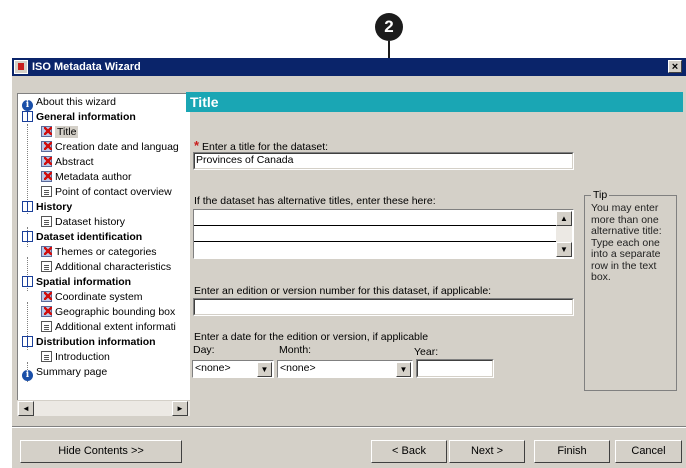 The width and height of the screenshot is (686, 468). Describe the element at coordinates (197, 145) in the screenshot. I see `required-marker: *` at that location.